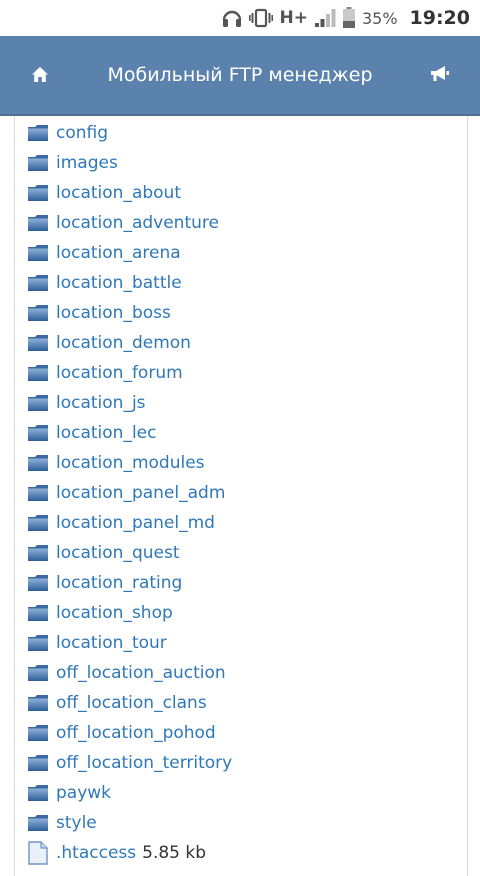  I want to click on folder-item: images, so click(129, 163).